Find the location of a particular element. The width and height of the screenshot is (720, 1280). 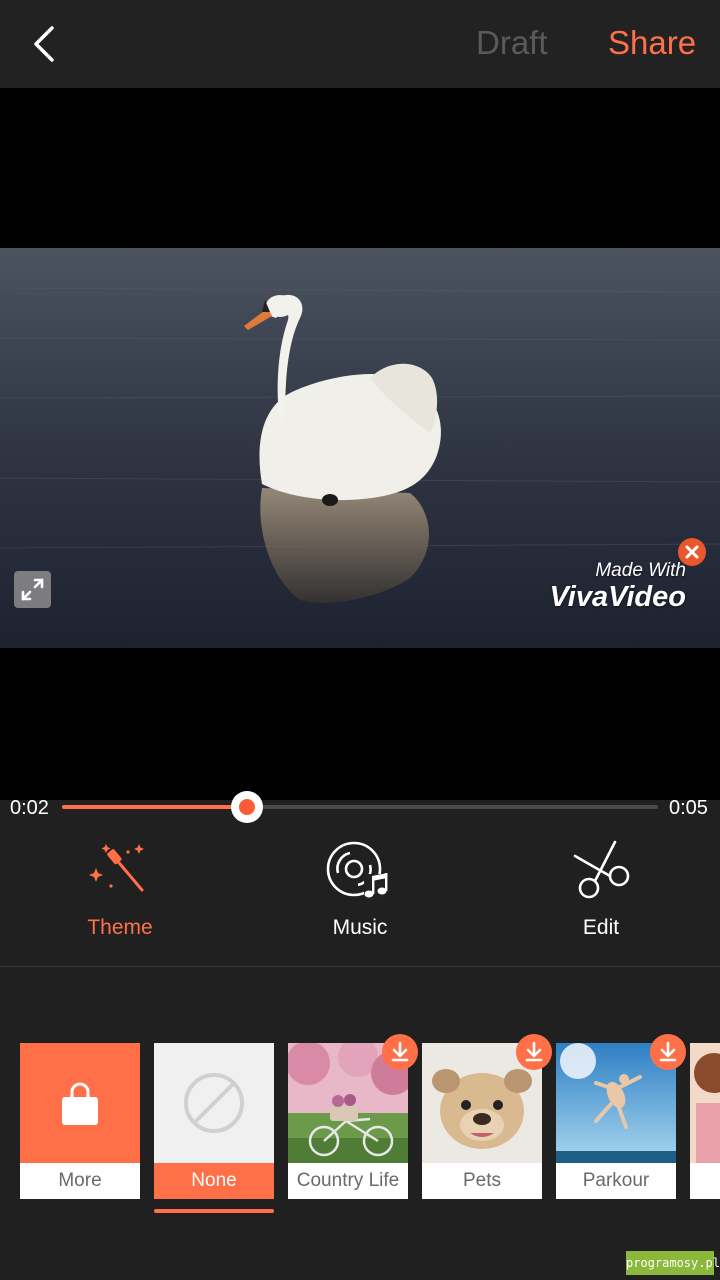

shopping-bag-icon is located at coordinates (80, 1103).